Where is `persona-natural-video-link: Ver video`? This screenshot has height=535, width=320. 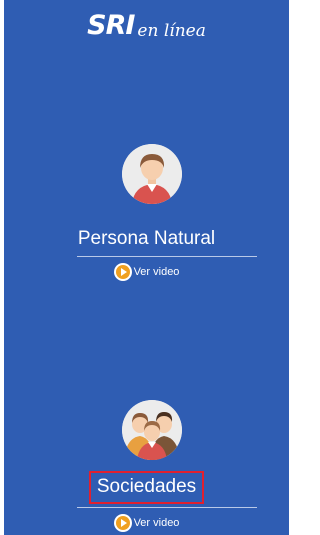
persona-natural-video-link: Ver video is located at coordinates (146, 272).